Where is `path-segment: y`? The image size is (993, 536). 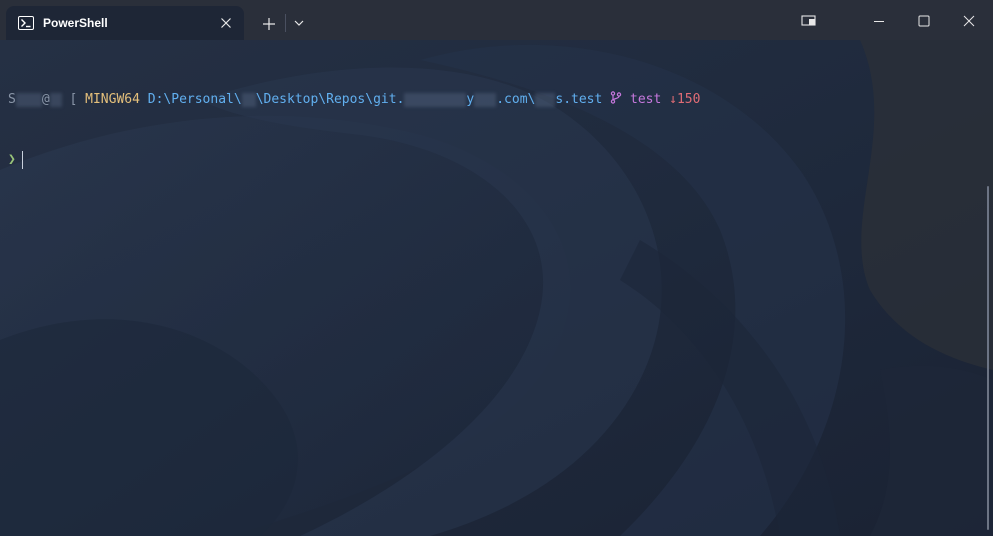 path-segment: y is located at coordinates (470, 99).